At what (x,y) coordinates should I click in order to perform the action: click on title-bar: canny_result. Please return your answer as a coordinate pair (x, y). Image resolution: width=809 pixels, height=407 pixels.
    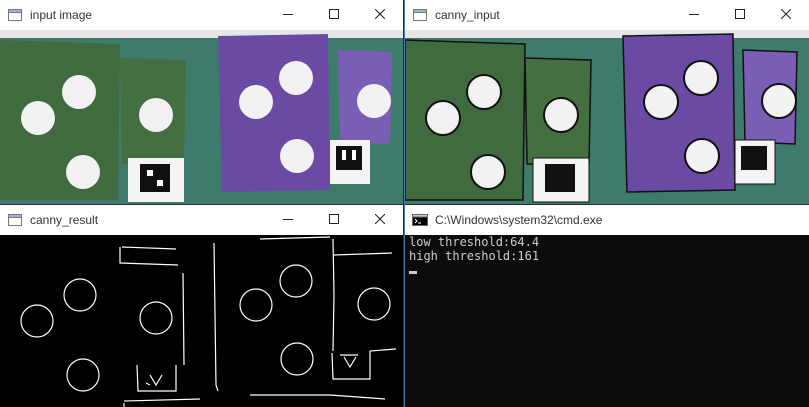
    Looking at the image, I should click on (201, 220).